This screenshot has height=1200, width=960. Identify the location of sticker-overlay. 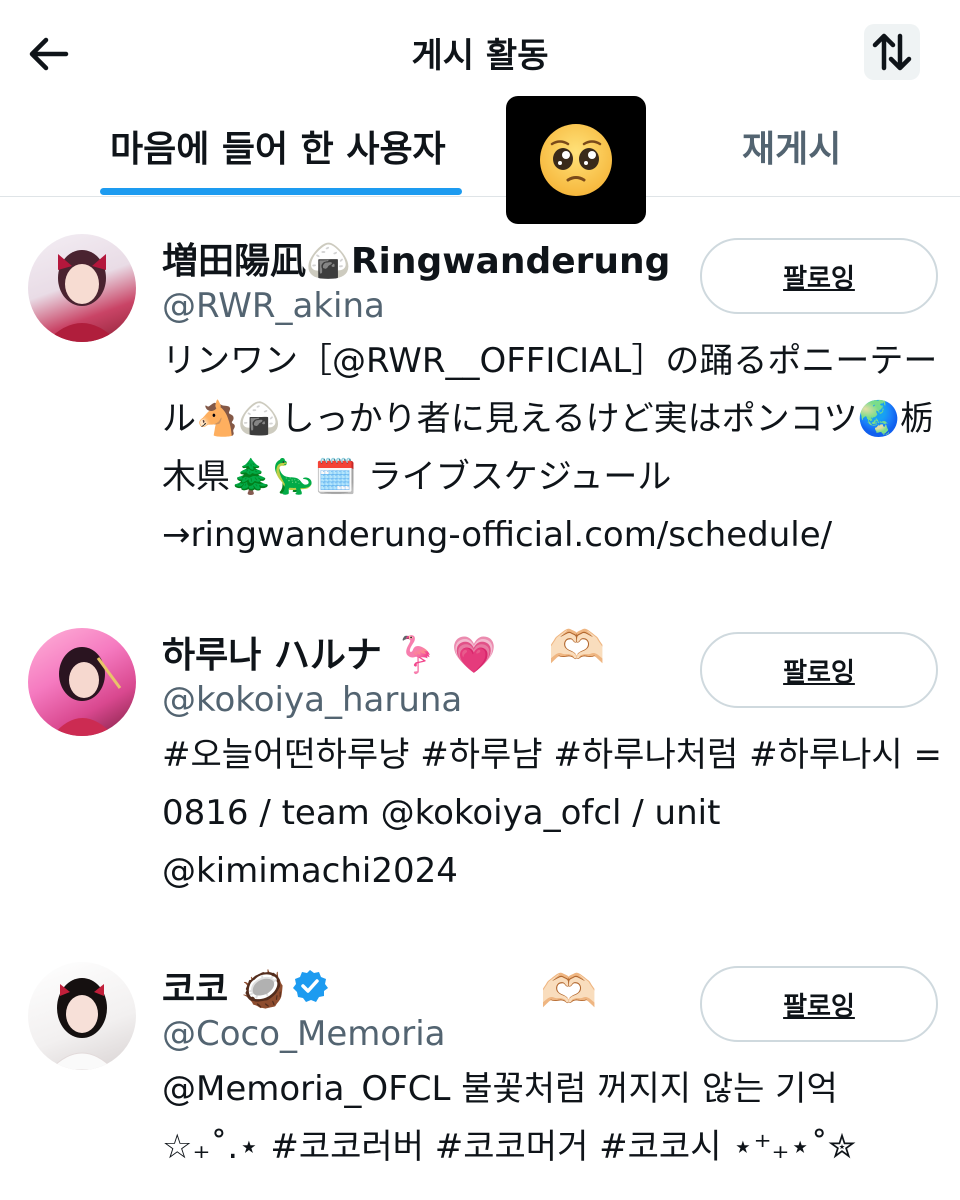
(576, 160).